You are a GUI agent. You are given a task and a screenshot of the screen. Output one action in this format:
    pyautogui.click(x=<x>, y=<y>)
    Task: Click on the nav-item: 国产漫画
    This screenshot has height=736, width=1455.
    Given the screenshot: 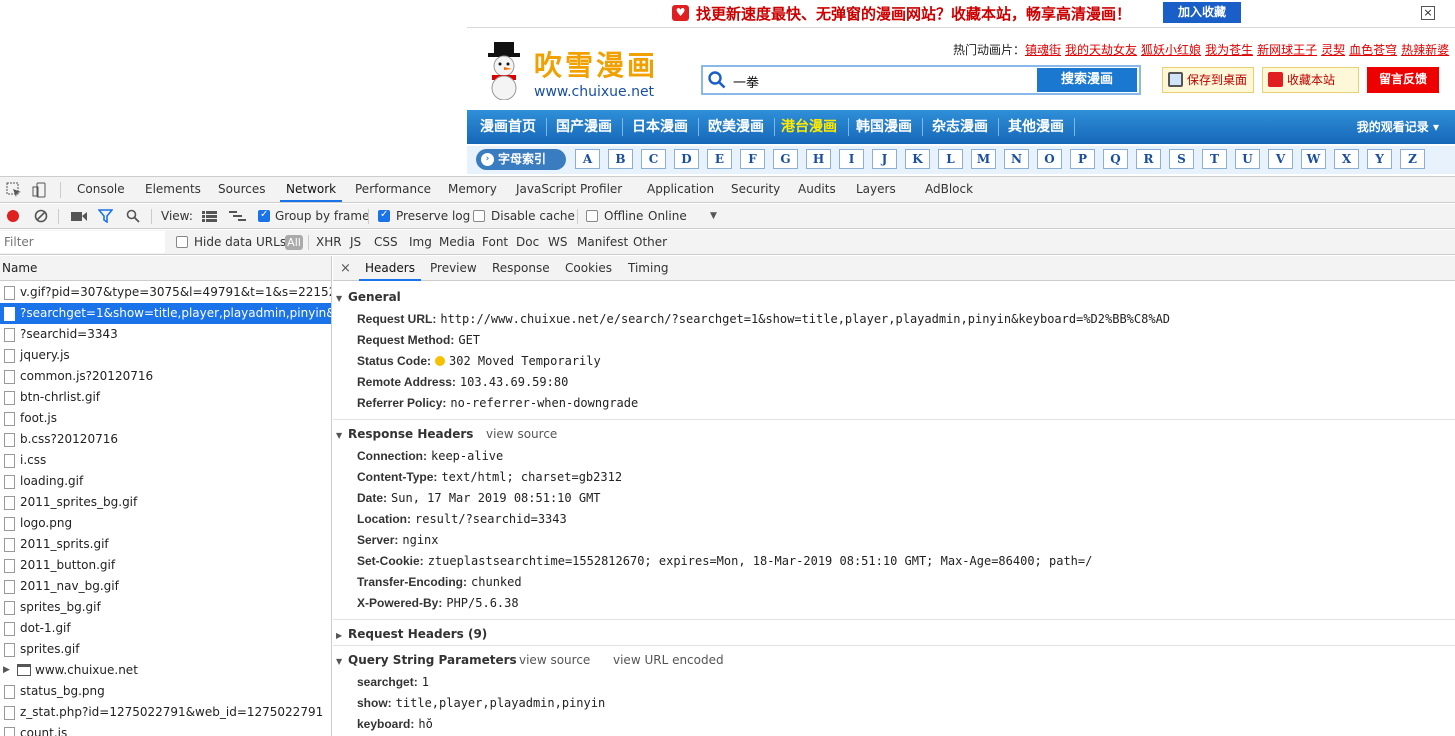 What is the action you would take?
    pyautogui.click(x=584, y=127)
    